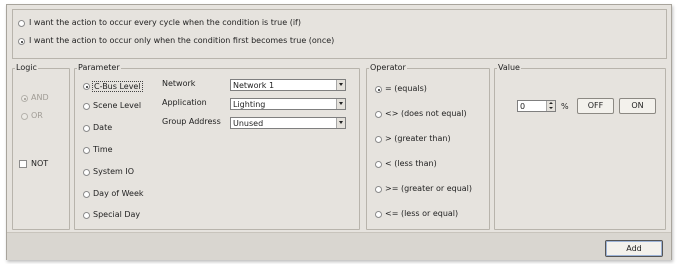  I want to click on param-date-radio, so click(86, 128).